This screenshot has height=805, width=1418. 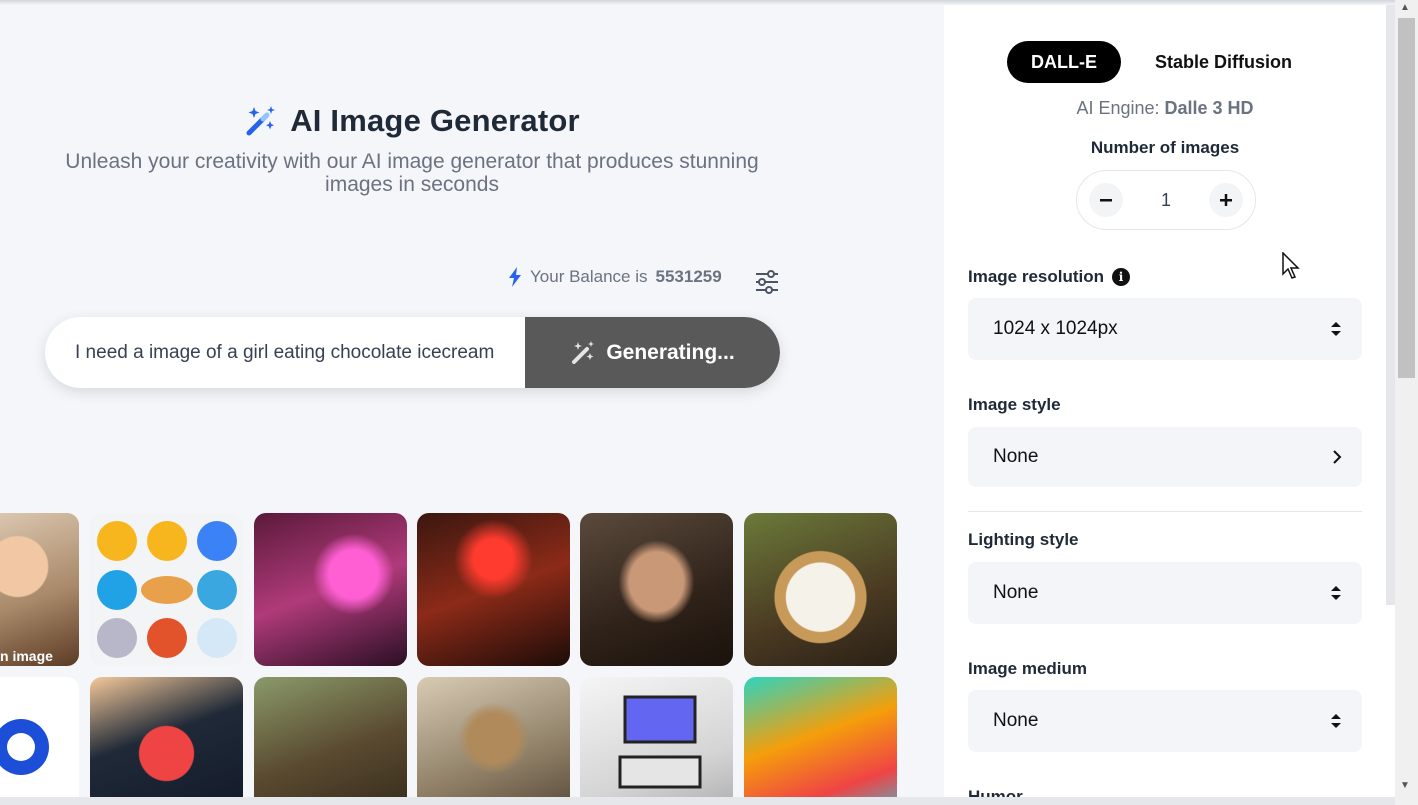 What do you see at coordinates (1064, 62) in the screenshot?
I see `engine-dalle-button: DALL-E` at bounding box center [1064, 62].